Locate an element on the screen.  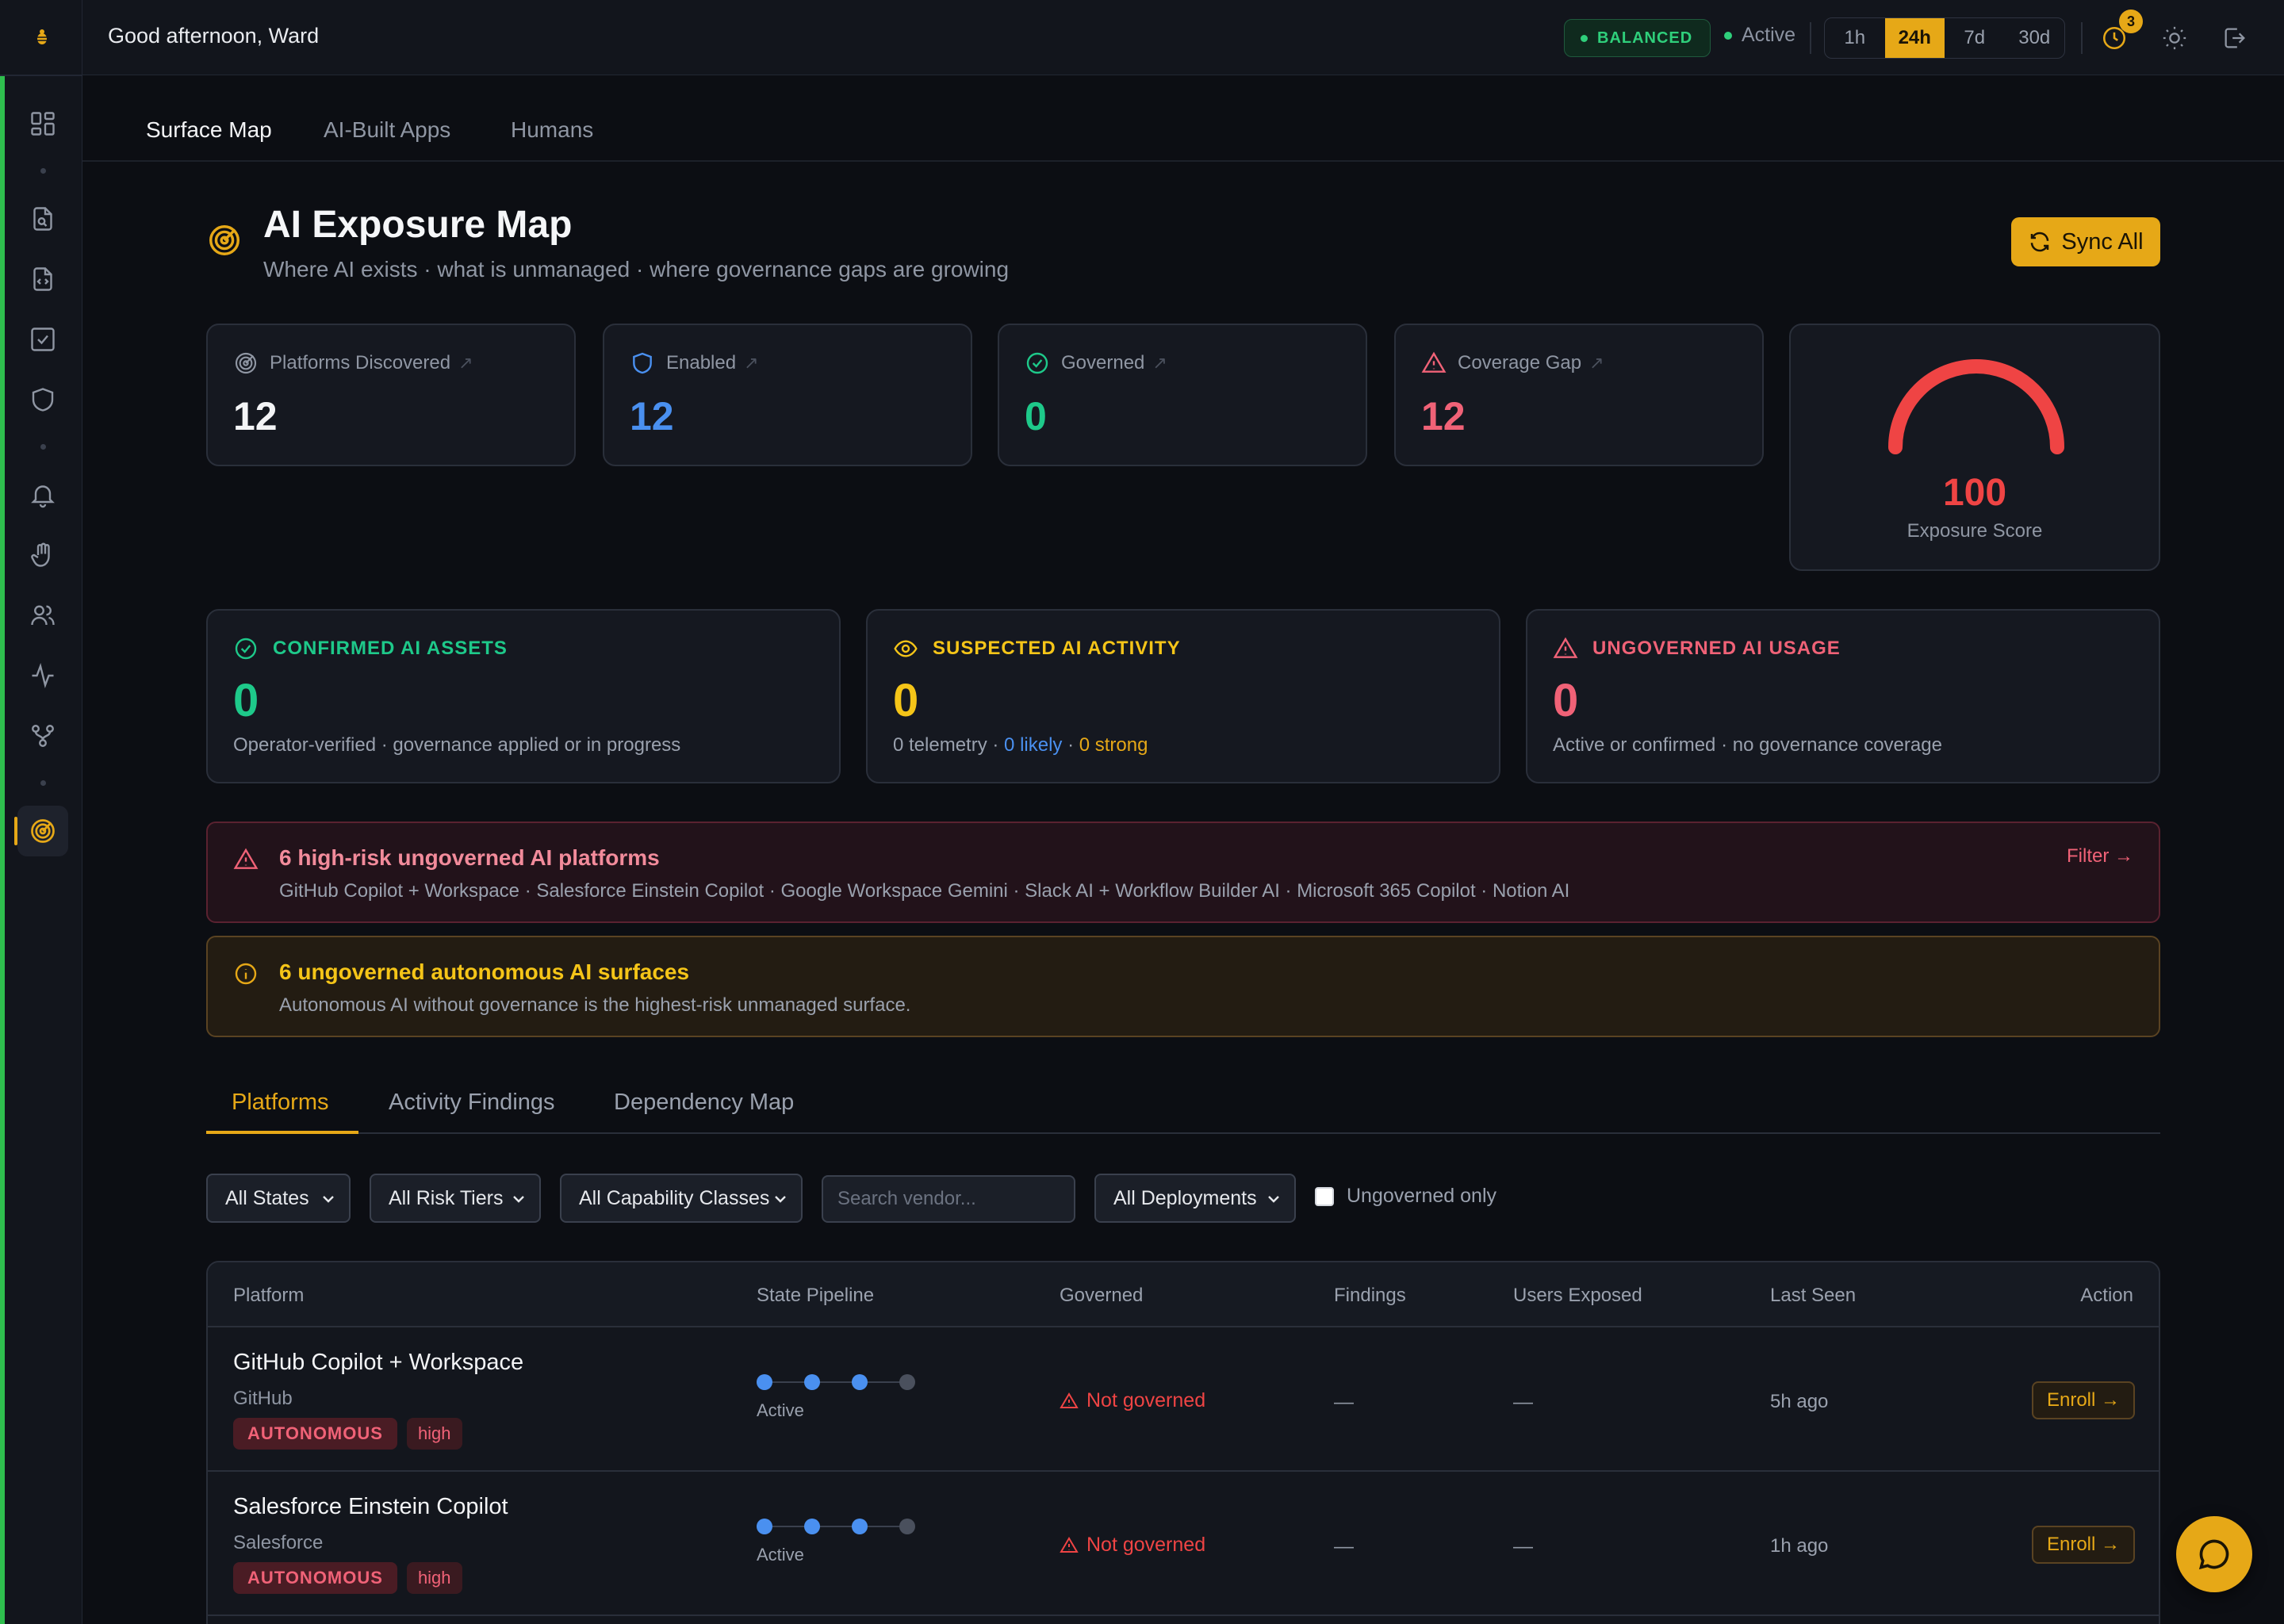
column-header: Platform is located at coordinates (268, 1296).